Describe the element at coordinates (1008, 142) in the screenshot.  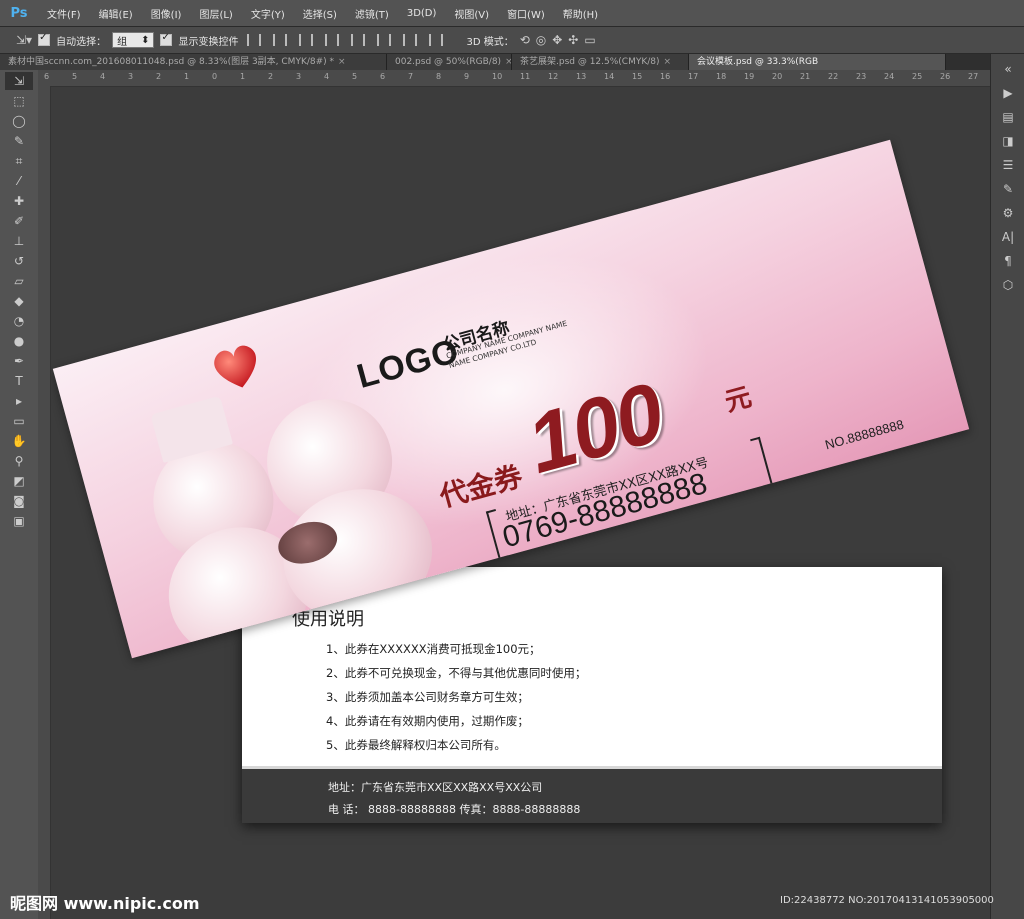
I see `adjustments-icon: ◨` at that location.